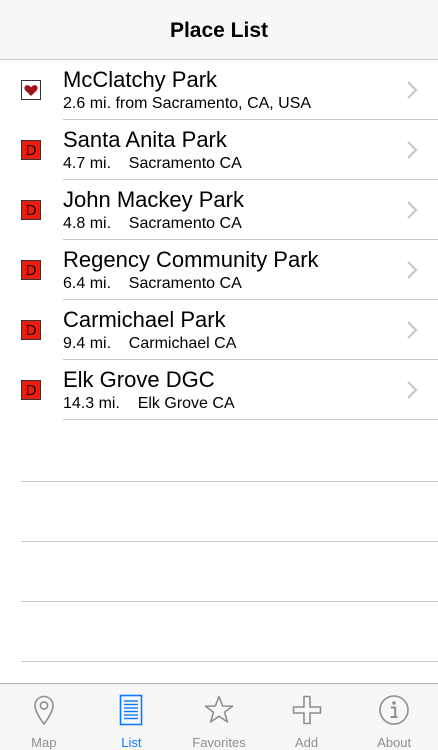  I want to click on place-detail: 2.6 mi. from Sacramento, CA, USA, so click(187, 103).